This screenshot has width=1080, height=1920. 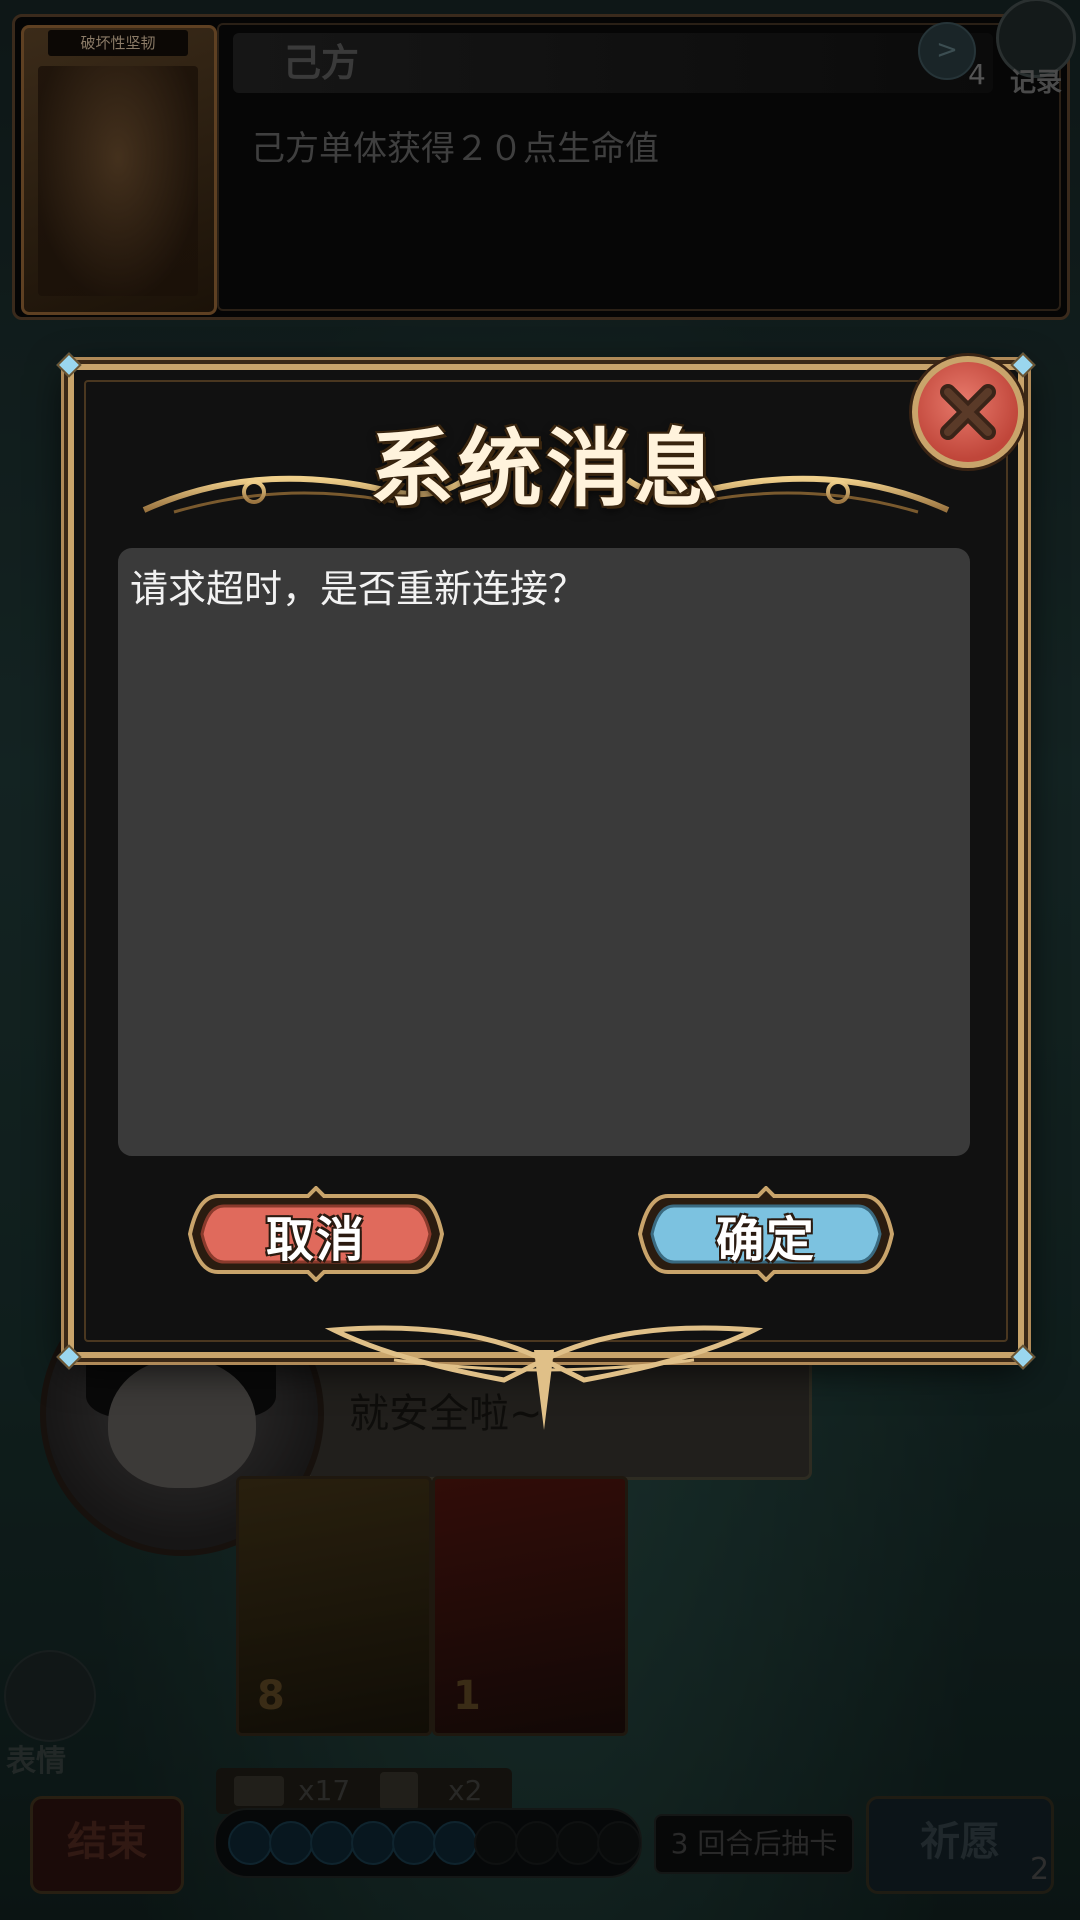 What do you see at coordinates (324, 1790) in the screenshot?
I see `deck-count: x17` at bounding box center [324, 1790].